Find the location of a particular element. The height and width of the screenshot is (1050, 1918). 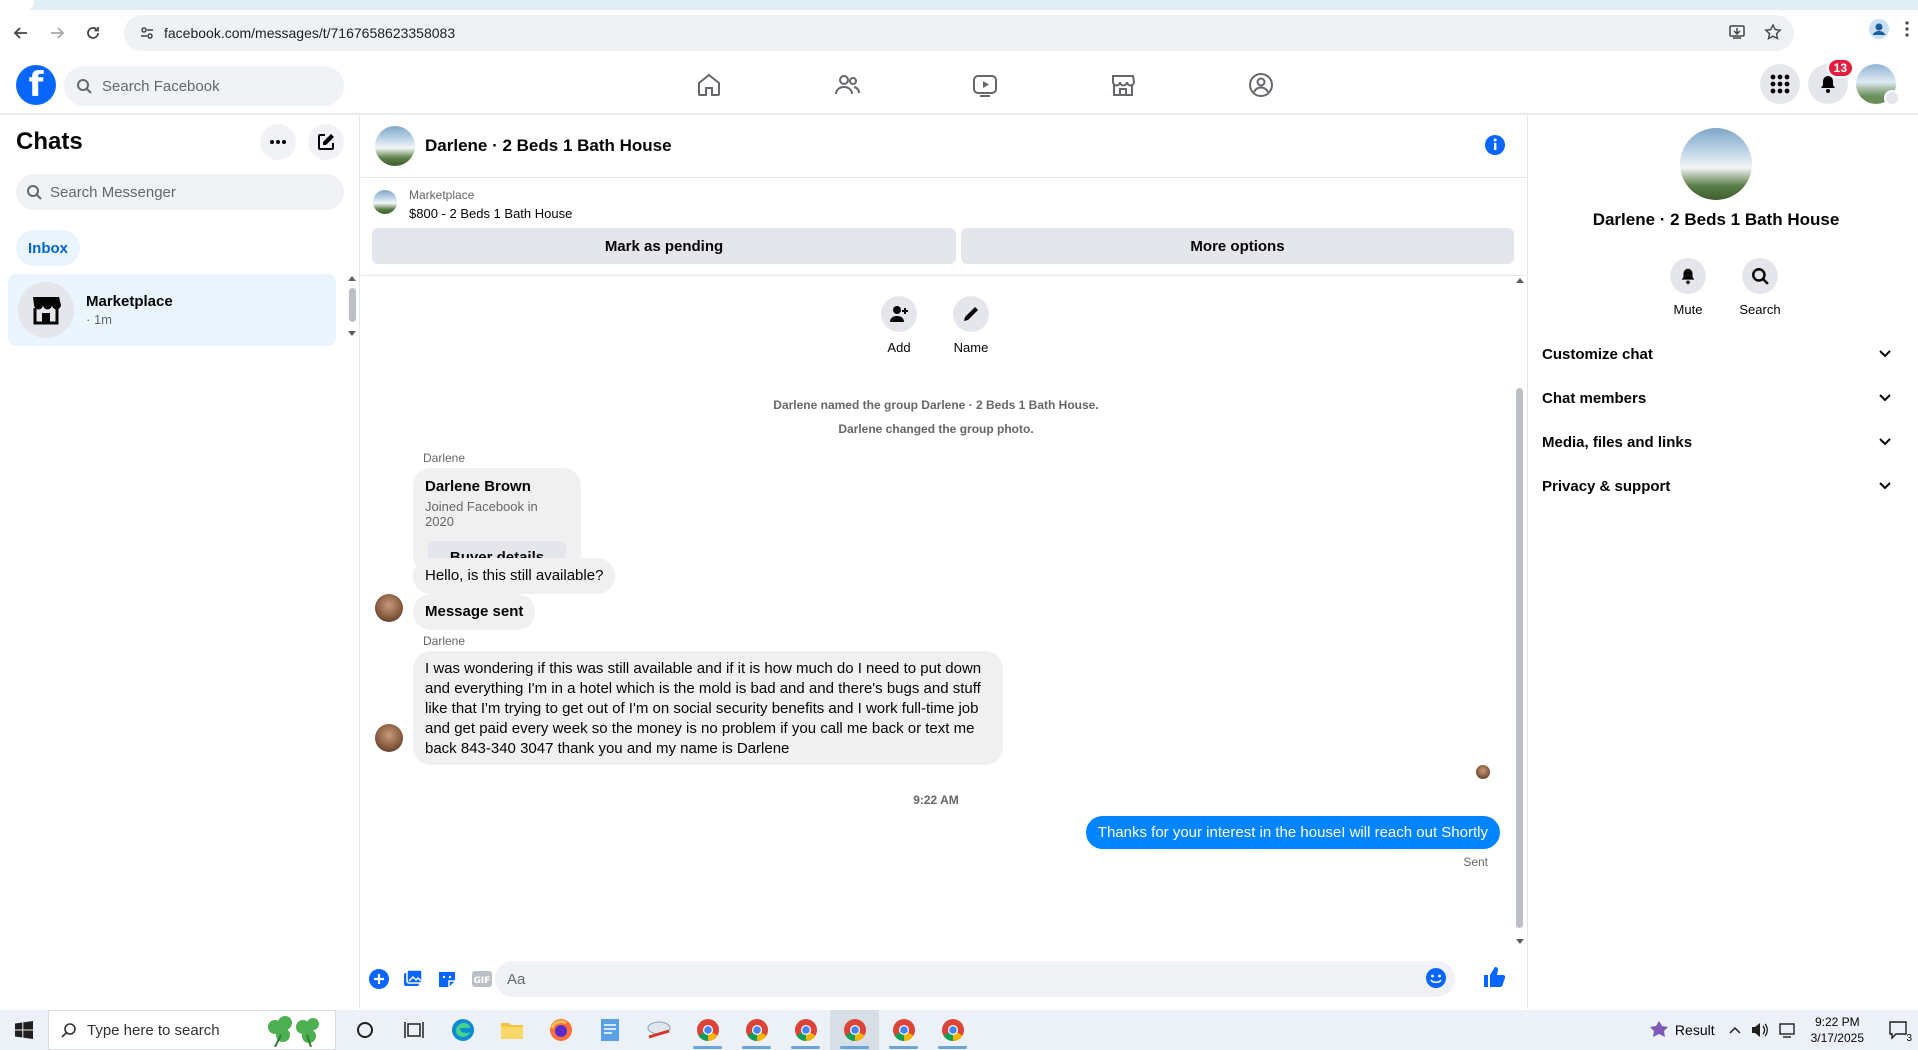

inbox-filter-tab: Inbox is located at coordinates (48, 248).